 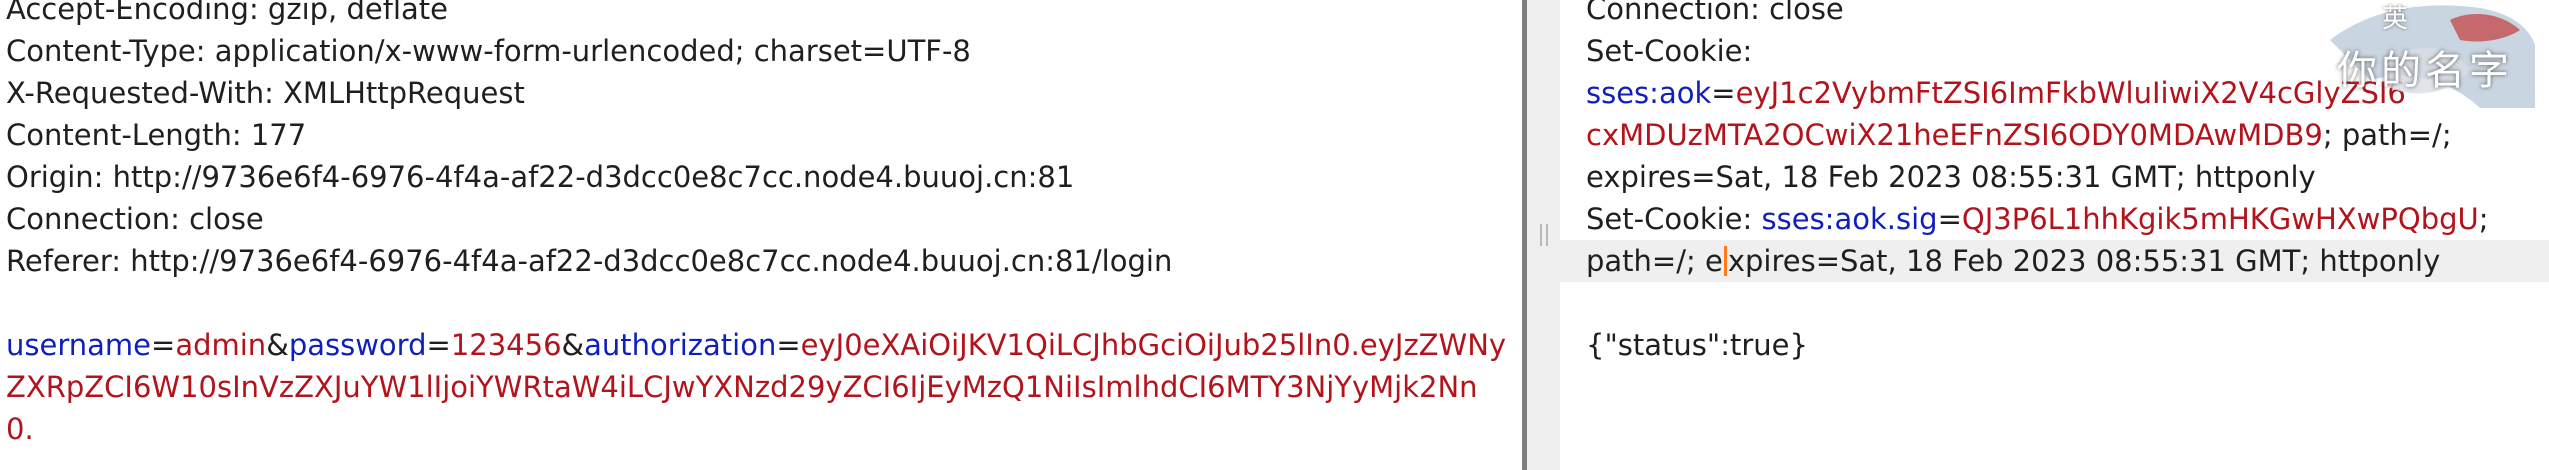 What do you see at coordinates (1669, 51) in the screenshot?
I see `response-line: Set-Cookie:` at bounding box center [1669, 51].